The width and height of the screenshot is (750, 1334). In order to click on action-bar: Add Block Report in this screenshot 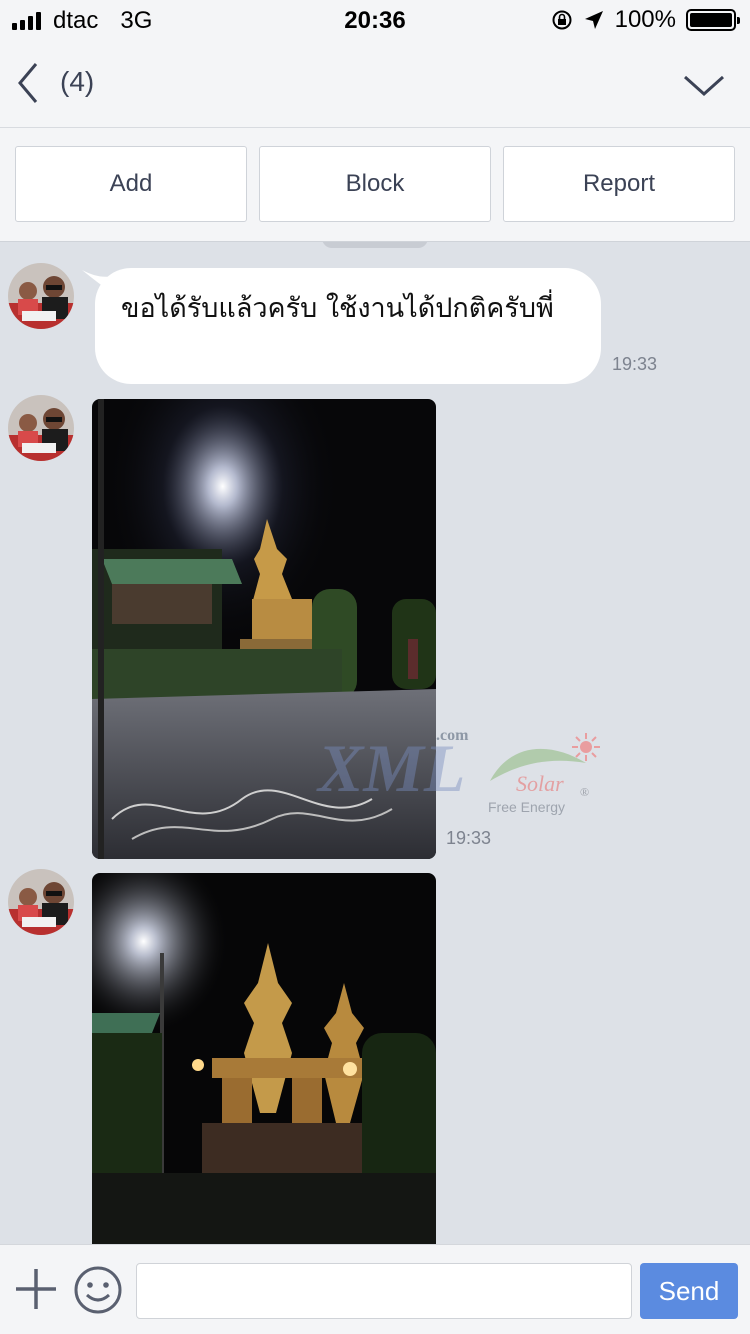, I will do `click(375, 185)`.